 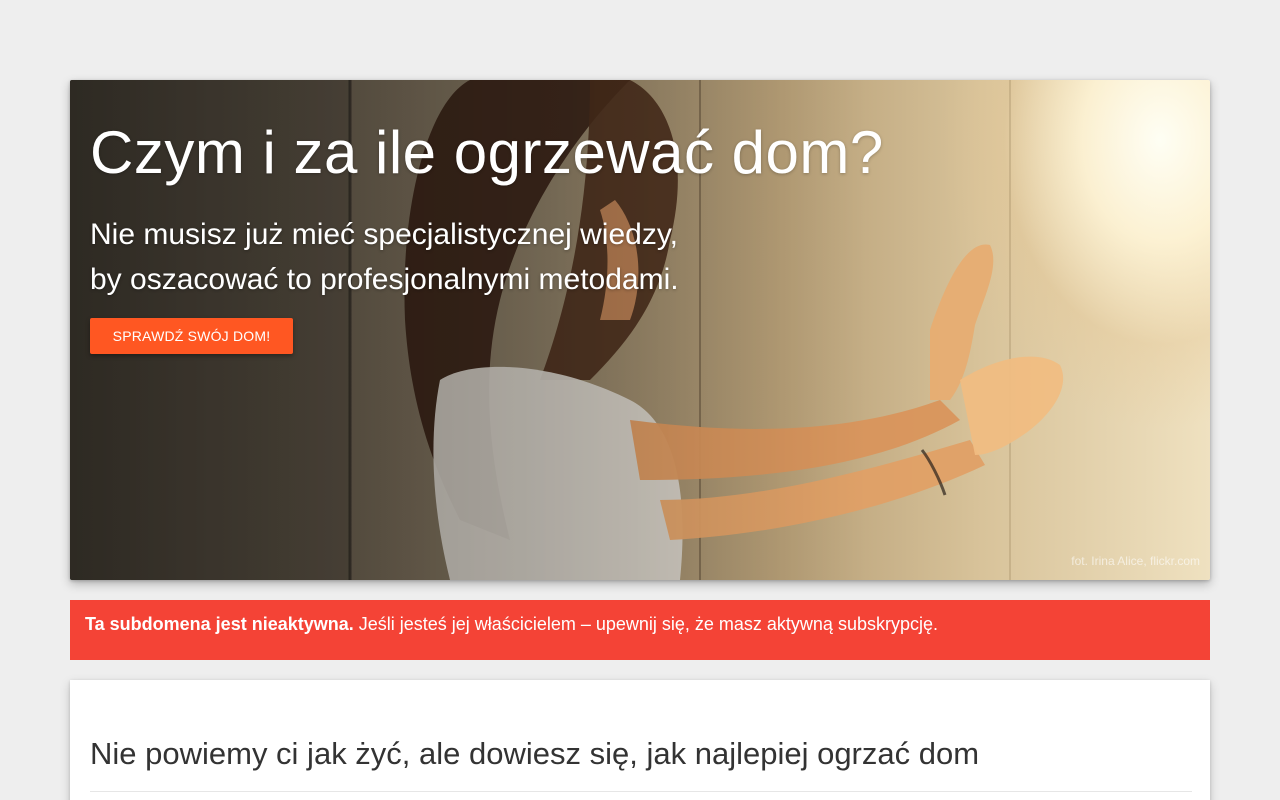 I want to click on photo-credit: fot. Irina Alice, flickr.com, so click(x=1135, y=561).